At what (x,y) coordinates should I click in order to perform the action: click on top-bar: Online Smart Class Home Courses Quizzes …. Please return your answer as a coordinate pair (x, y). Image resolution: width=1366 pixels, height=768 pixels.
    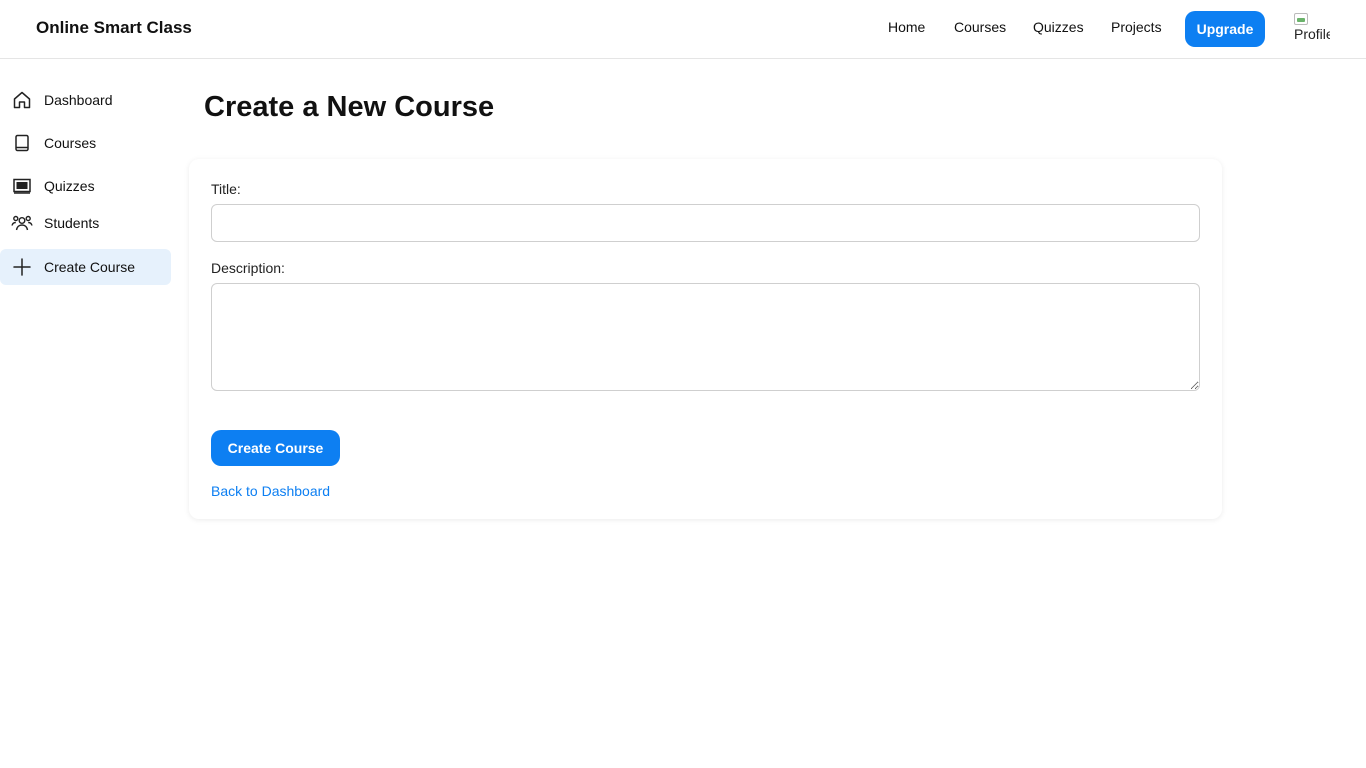
    Looking at the image, I should click on (683, 29).